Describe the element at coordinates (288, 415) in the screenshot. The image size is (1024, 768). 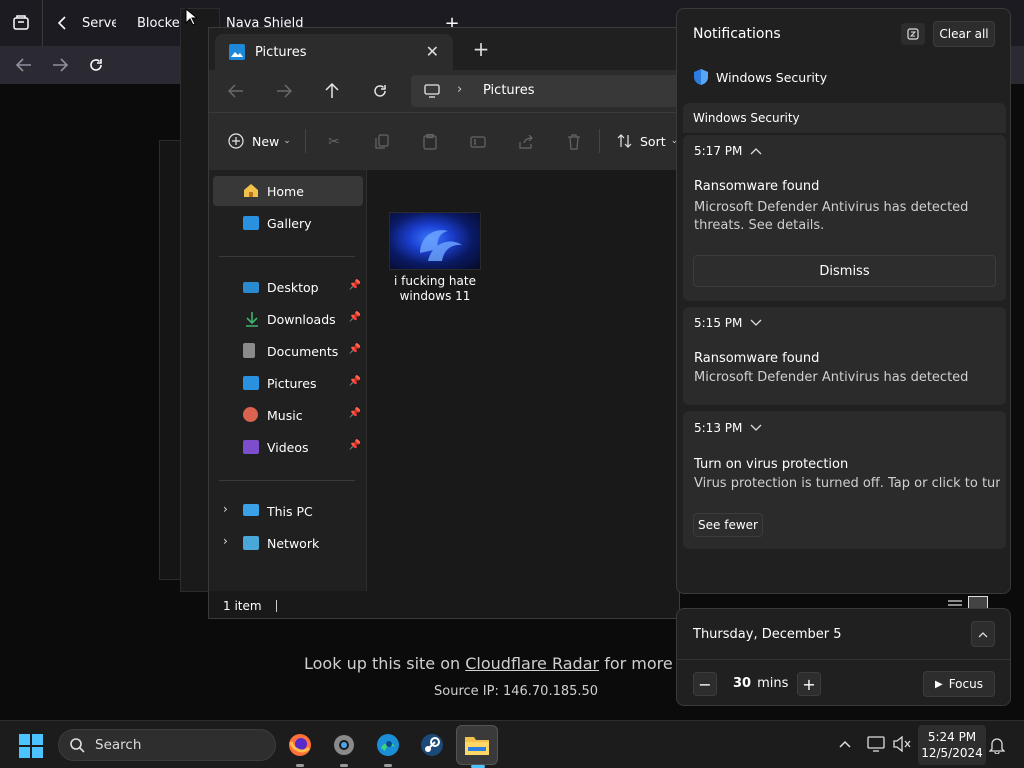
I see `sidebar-item-music: Music 📌` at that location.